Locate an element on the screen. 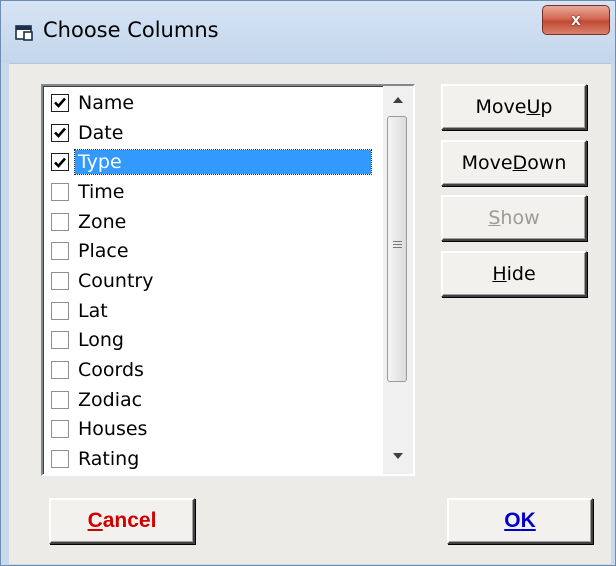  cancel-button: Cancel is located at coordinates (122, 521).